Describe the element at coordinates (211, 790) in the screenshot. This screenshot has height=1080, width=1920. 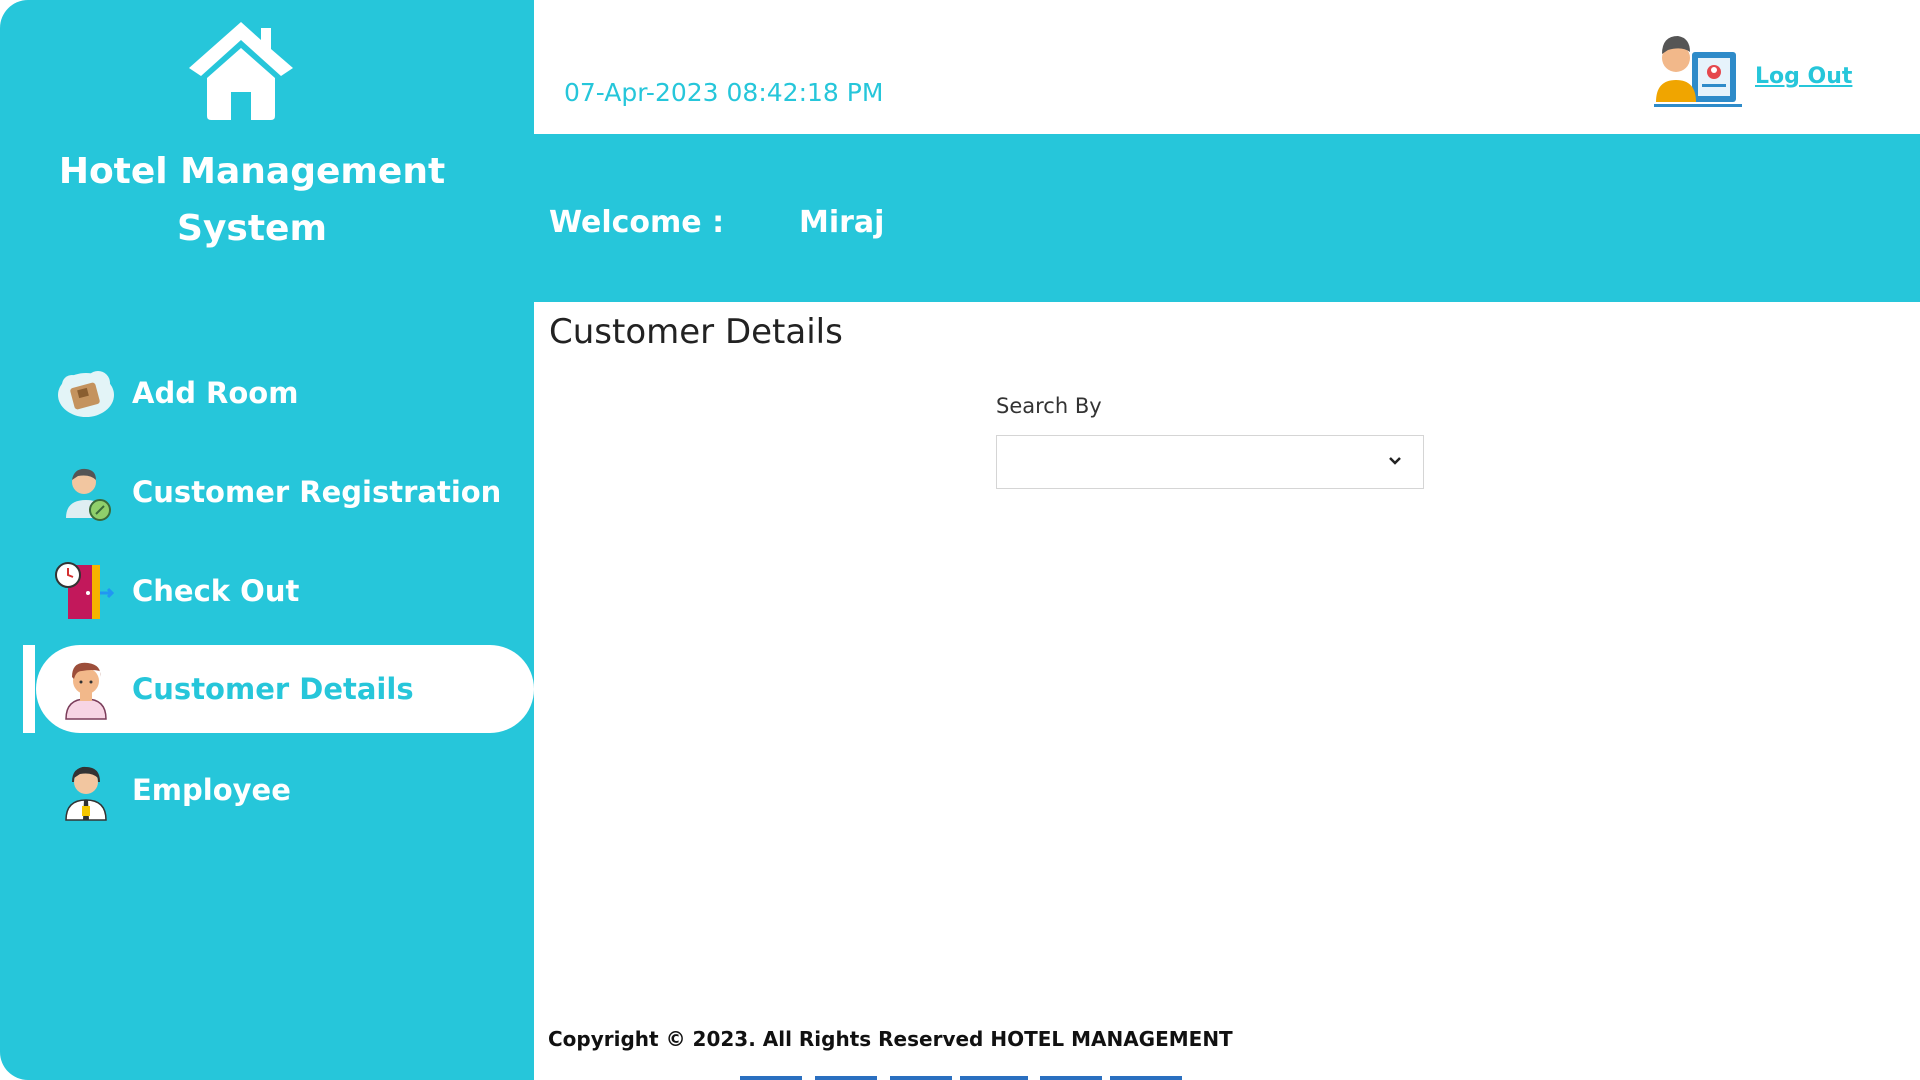
I see `sidebar-item-label: Employee` at that location.